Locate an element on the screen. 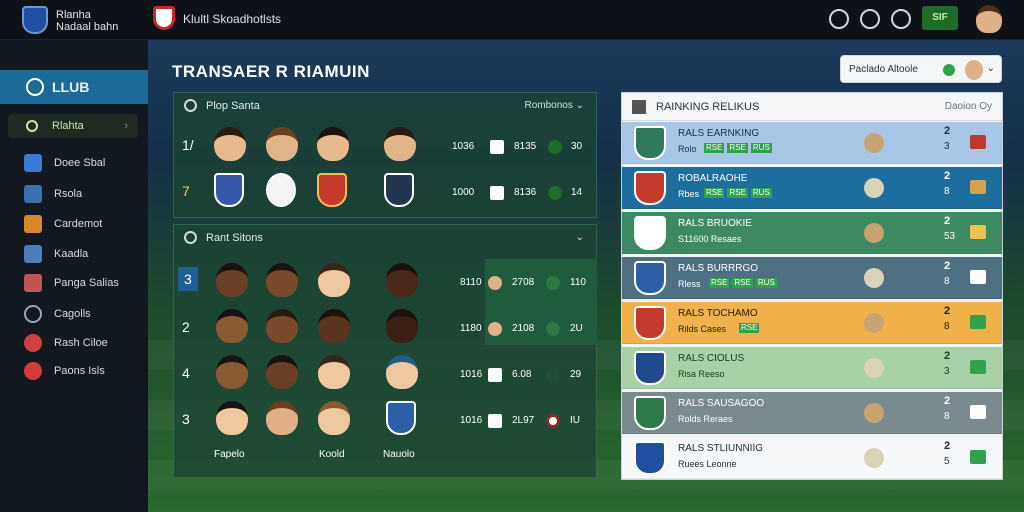  search-icon is located at coordinates (870, 19).